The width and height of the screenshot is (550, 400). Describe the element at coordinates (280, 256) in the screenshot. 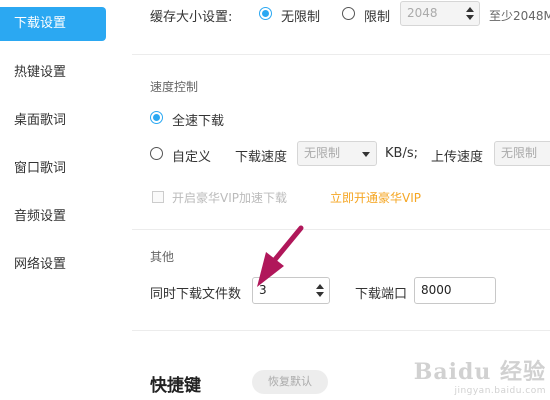

I see `annotation-arrow-icon` at that location.